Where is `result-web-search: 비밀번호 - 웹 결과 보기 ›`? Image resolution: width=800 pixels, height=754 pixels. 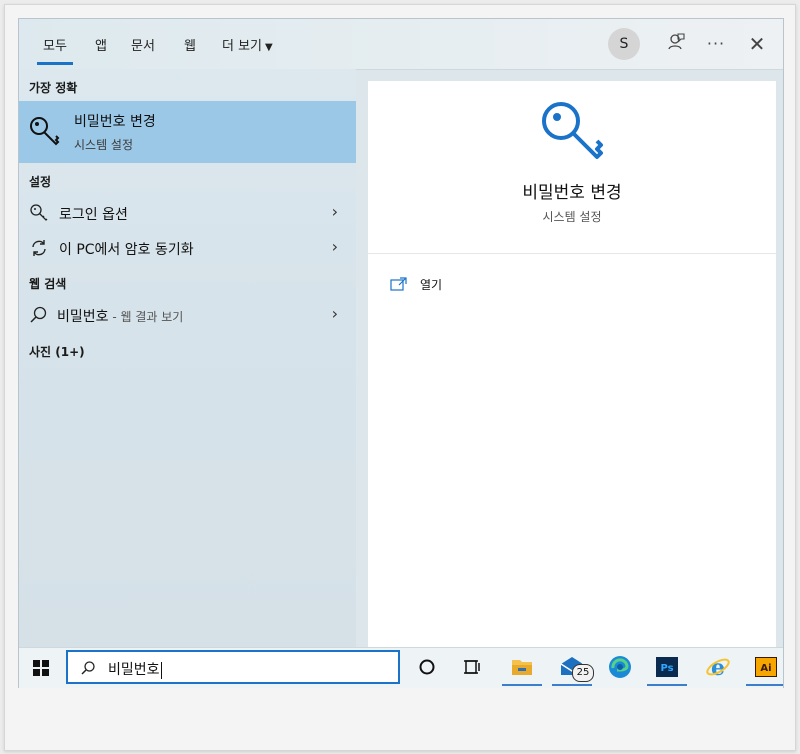
result-web-search: 비밀번호 - 웹 결과 보기 › is located at coordinates (187, 315).